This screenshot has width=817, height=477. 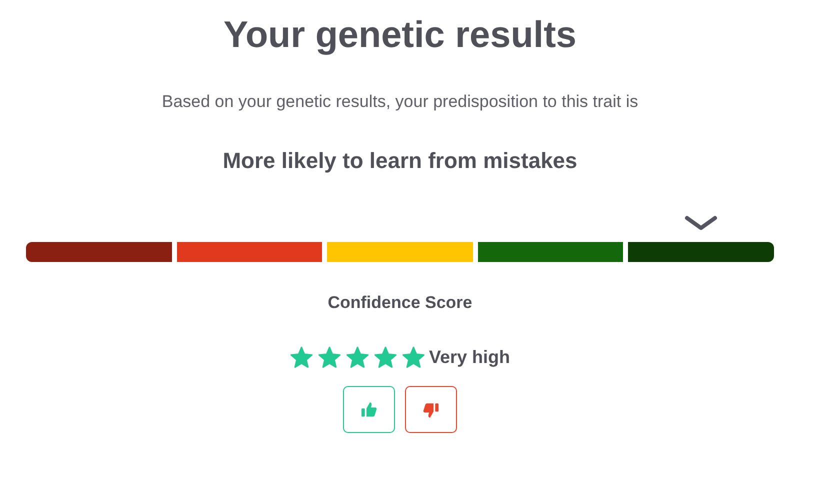 What do you see at coordinates (400, 303) in the screenshot?
I see `confidence-label: Confidence Score` at bounding box center [400, 303].